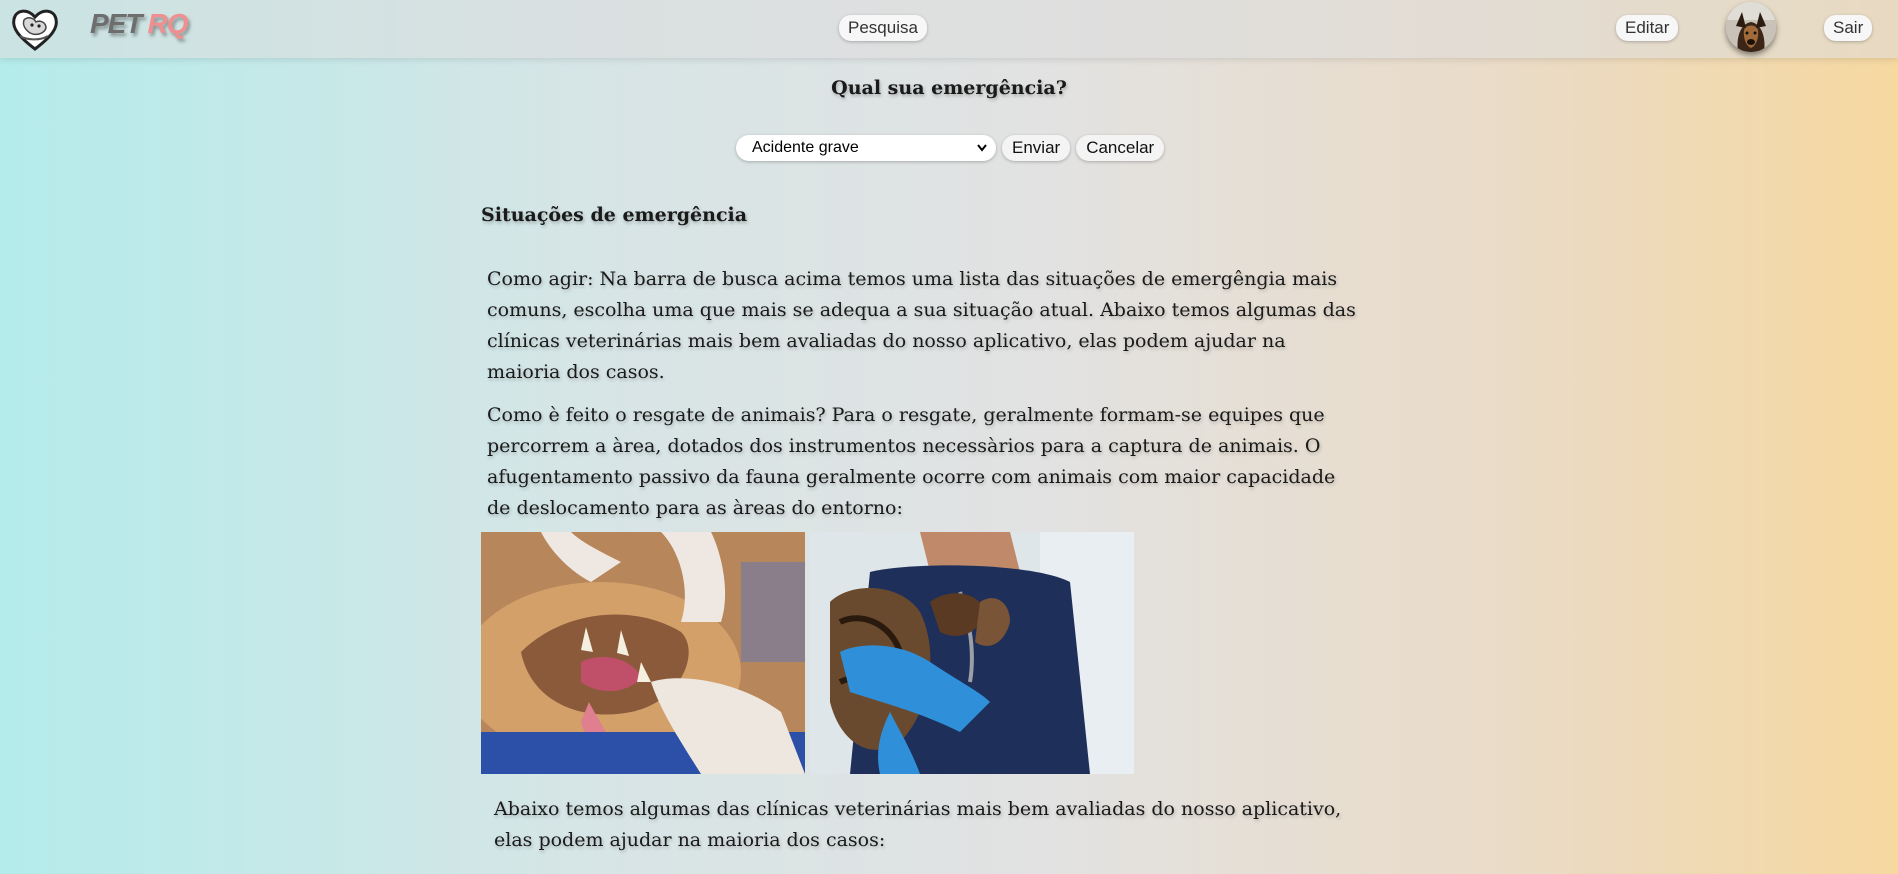  Describe the element at coordinates (35, 29) in the screenshot. I see `heart-pet-logo-icon` at that location.